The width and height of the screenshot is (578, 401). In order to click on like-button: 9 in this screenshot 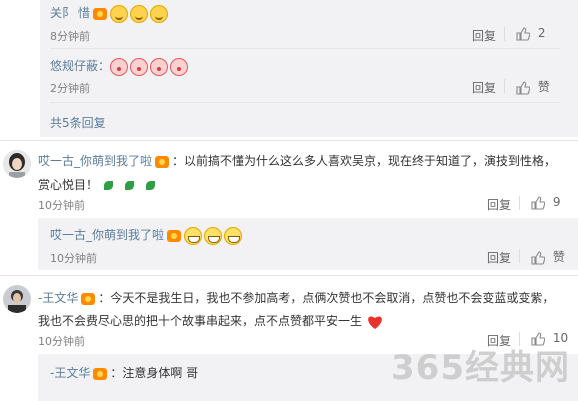, I will do `click(545, 202)`.